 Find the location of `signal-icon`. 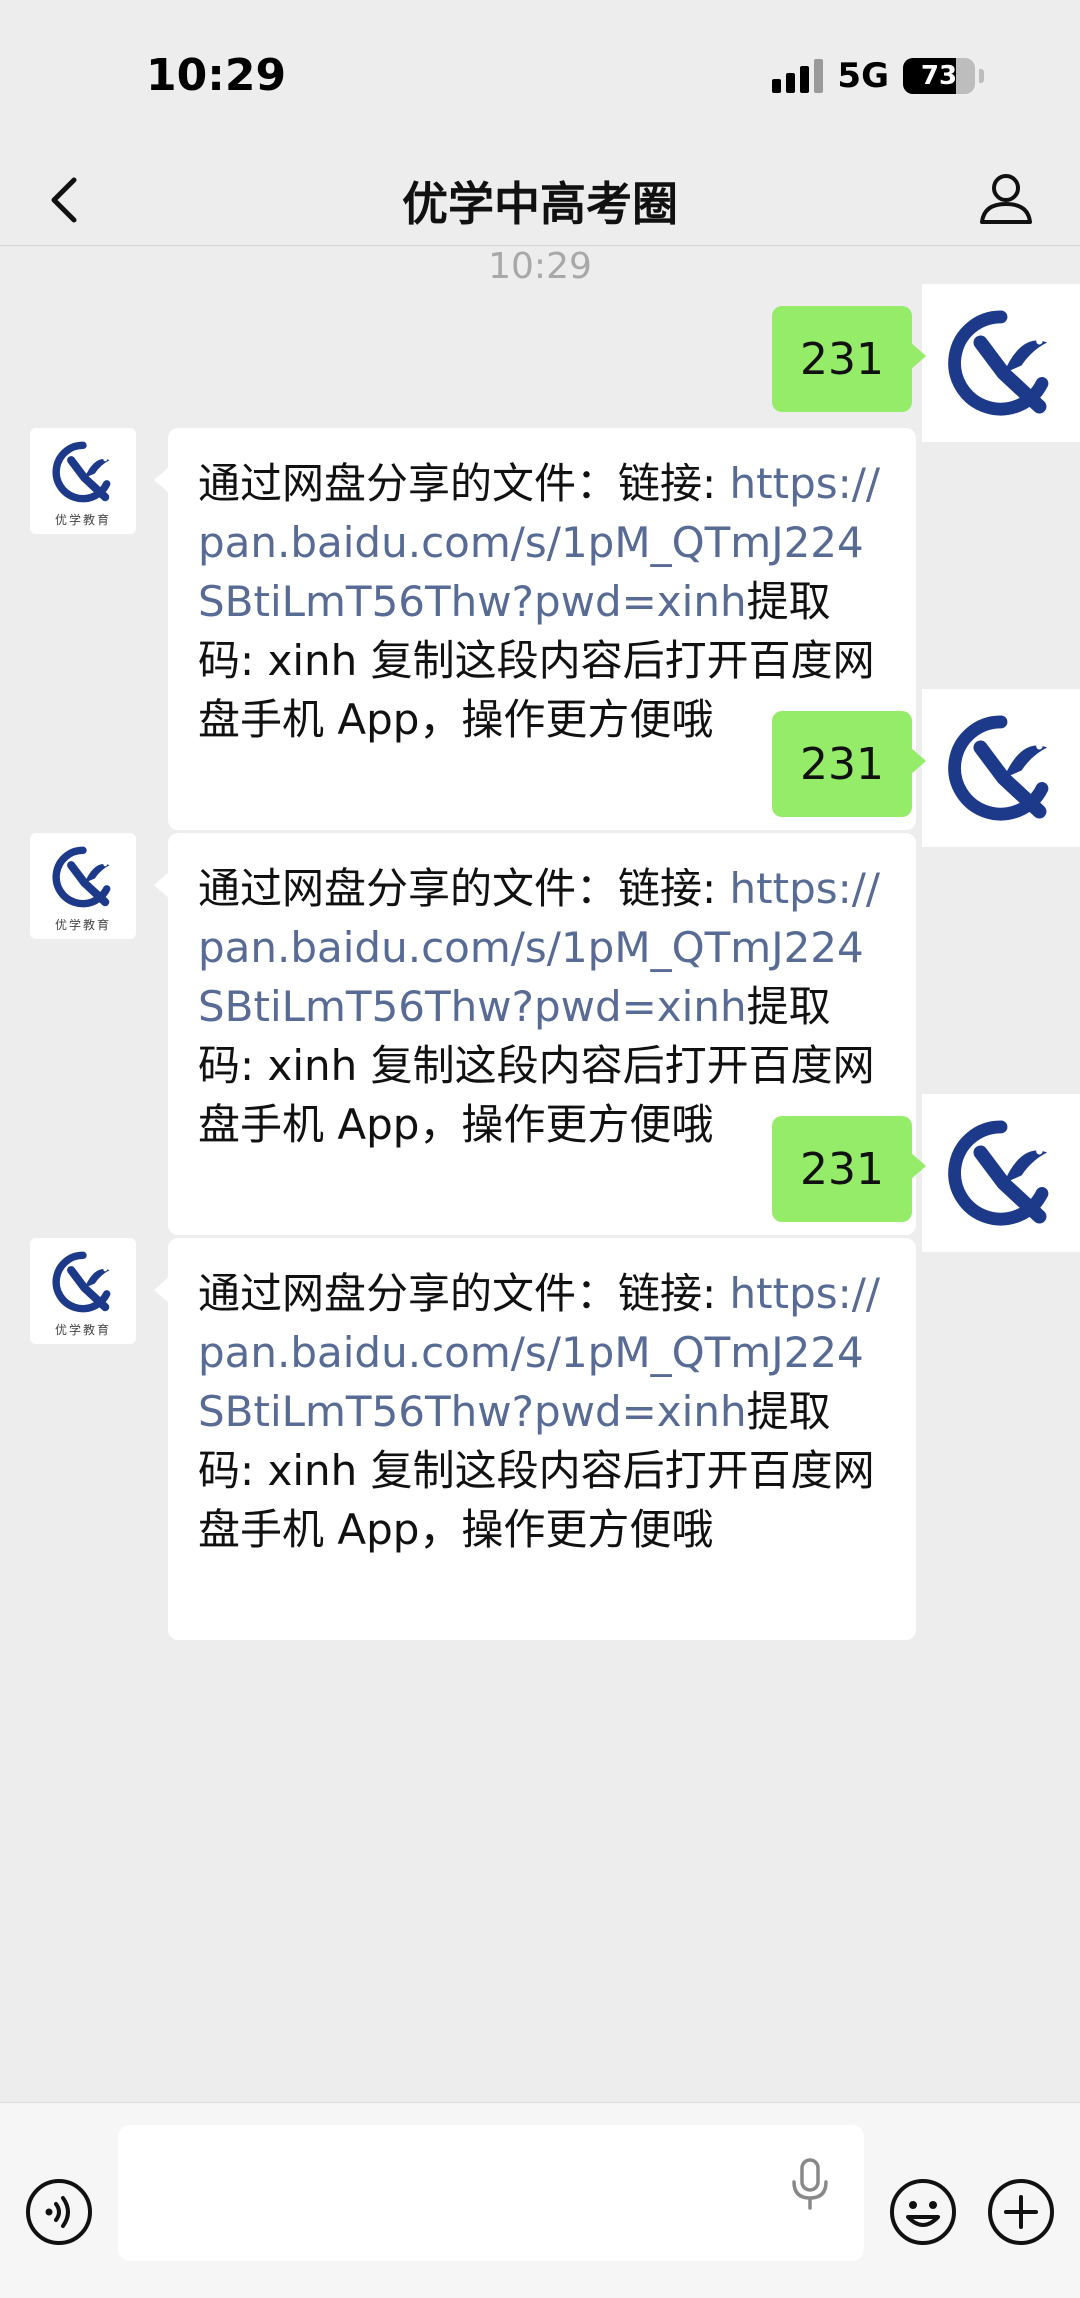

signal-icon is located at coordinates (798, 76).